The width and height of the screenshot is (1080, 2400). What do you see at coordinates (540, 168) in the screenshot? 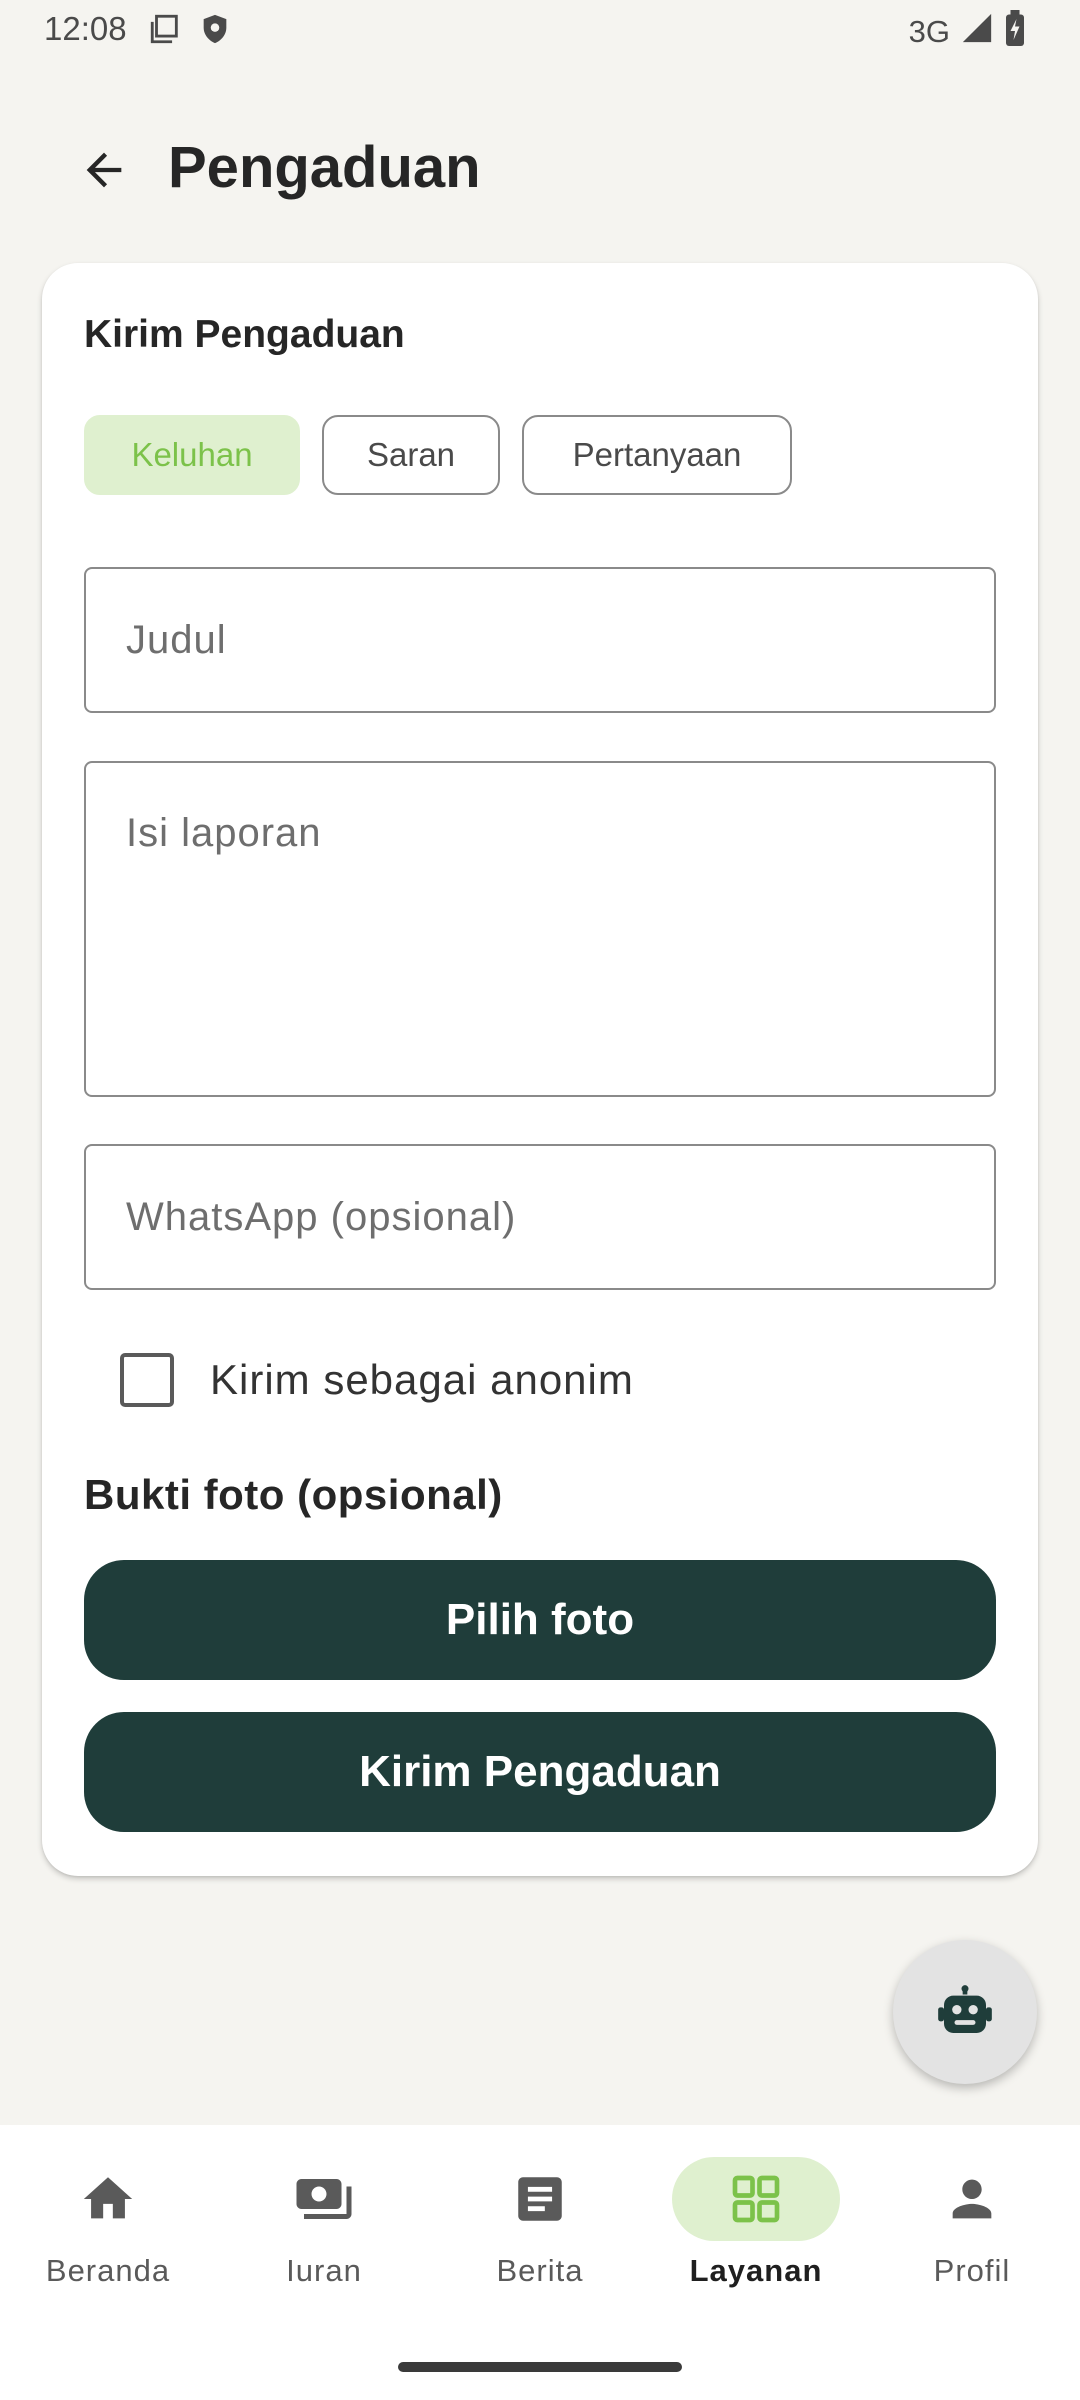
I see `top-app-bar: Pengaduan` at bounding box center [540, 168].